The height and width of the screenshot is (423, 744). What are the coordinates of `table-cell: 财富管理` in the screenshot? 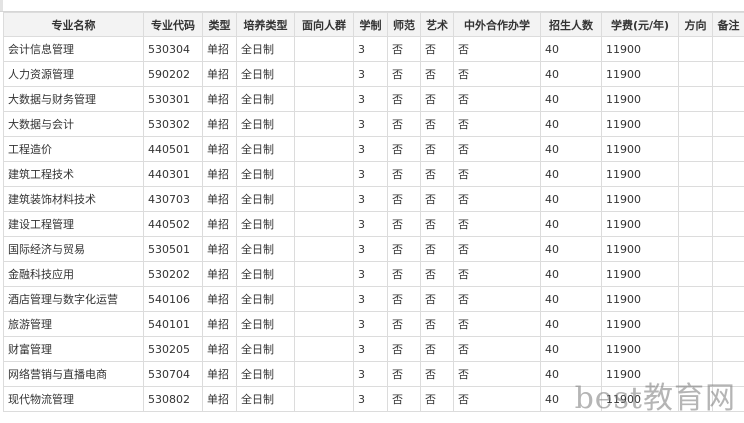 It's located at (73, 349).